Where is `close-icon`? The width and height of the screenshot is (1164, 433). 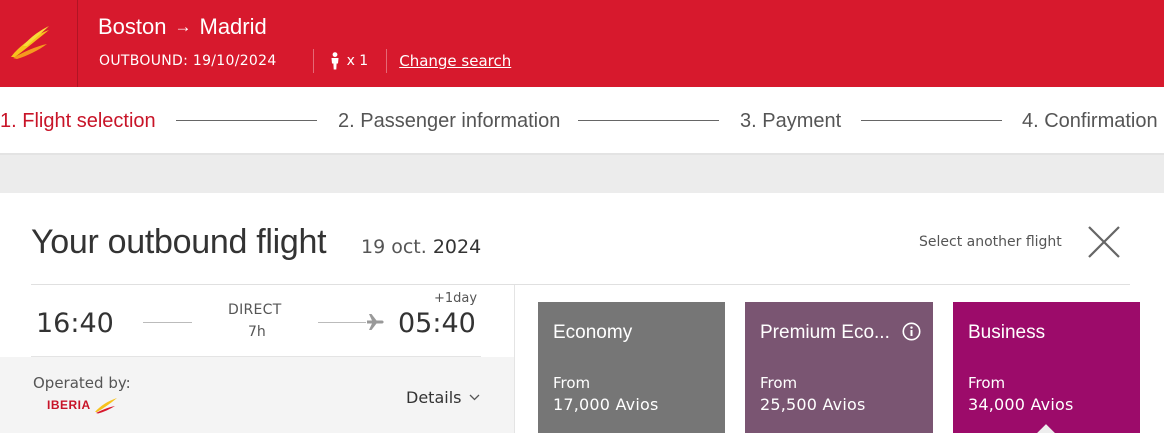
close-icon is located at coordinates (1104, 242).